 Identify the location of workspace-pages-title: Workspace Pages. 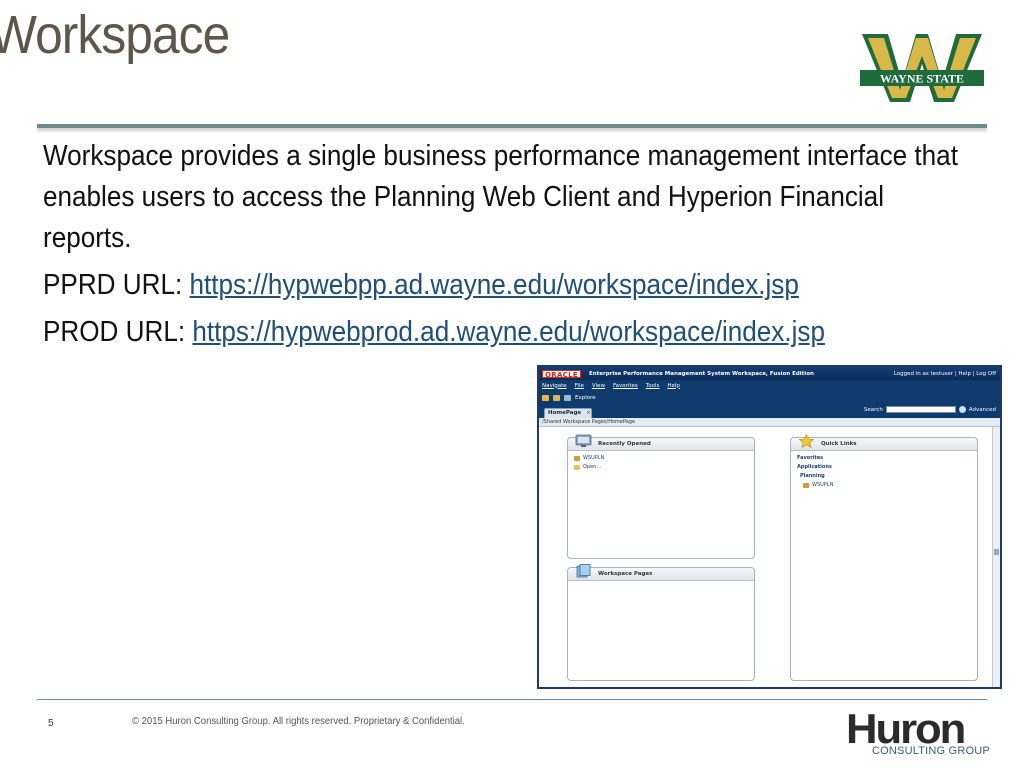
(625, 574).